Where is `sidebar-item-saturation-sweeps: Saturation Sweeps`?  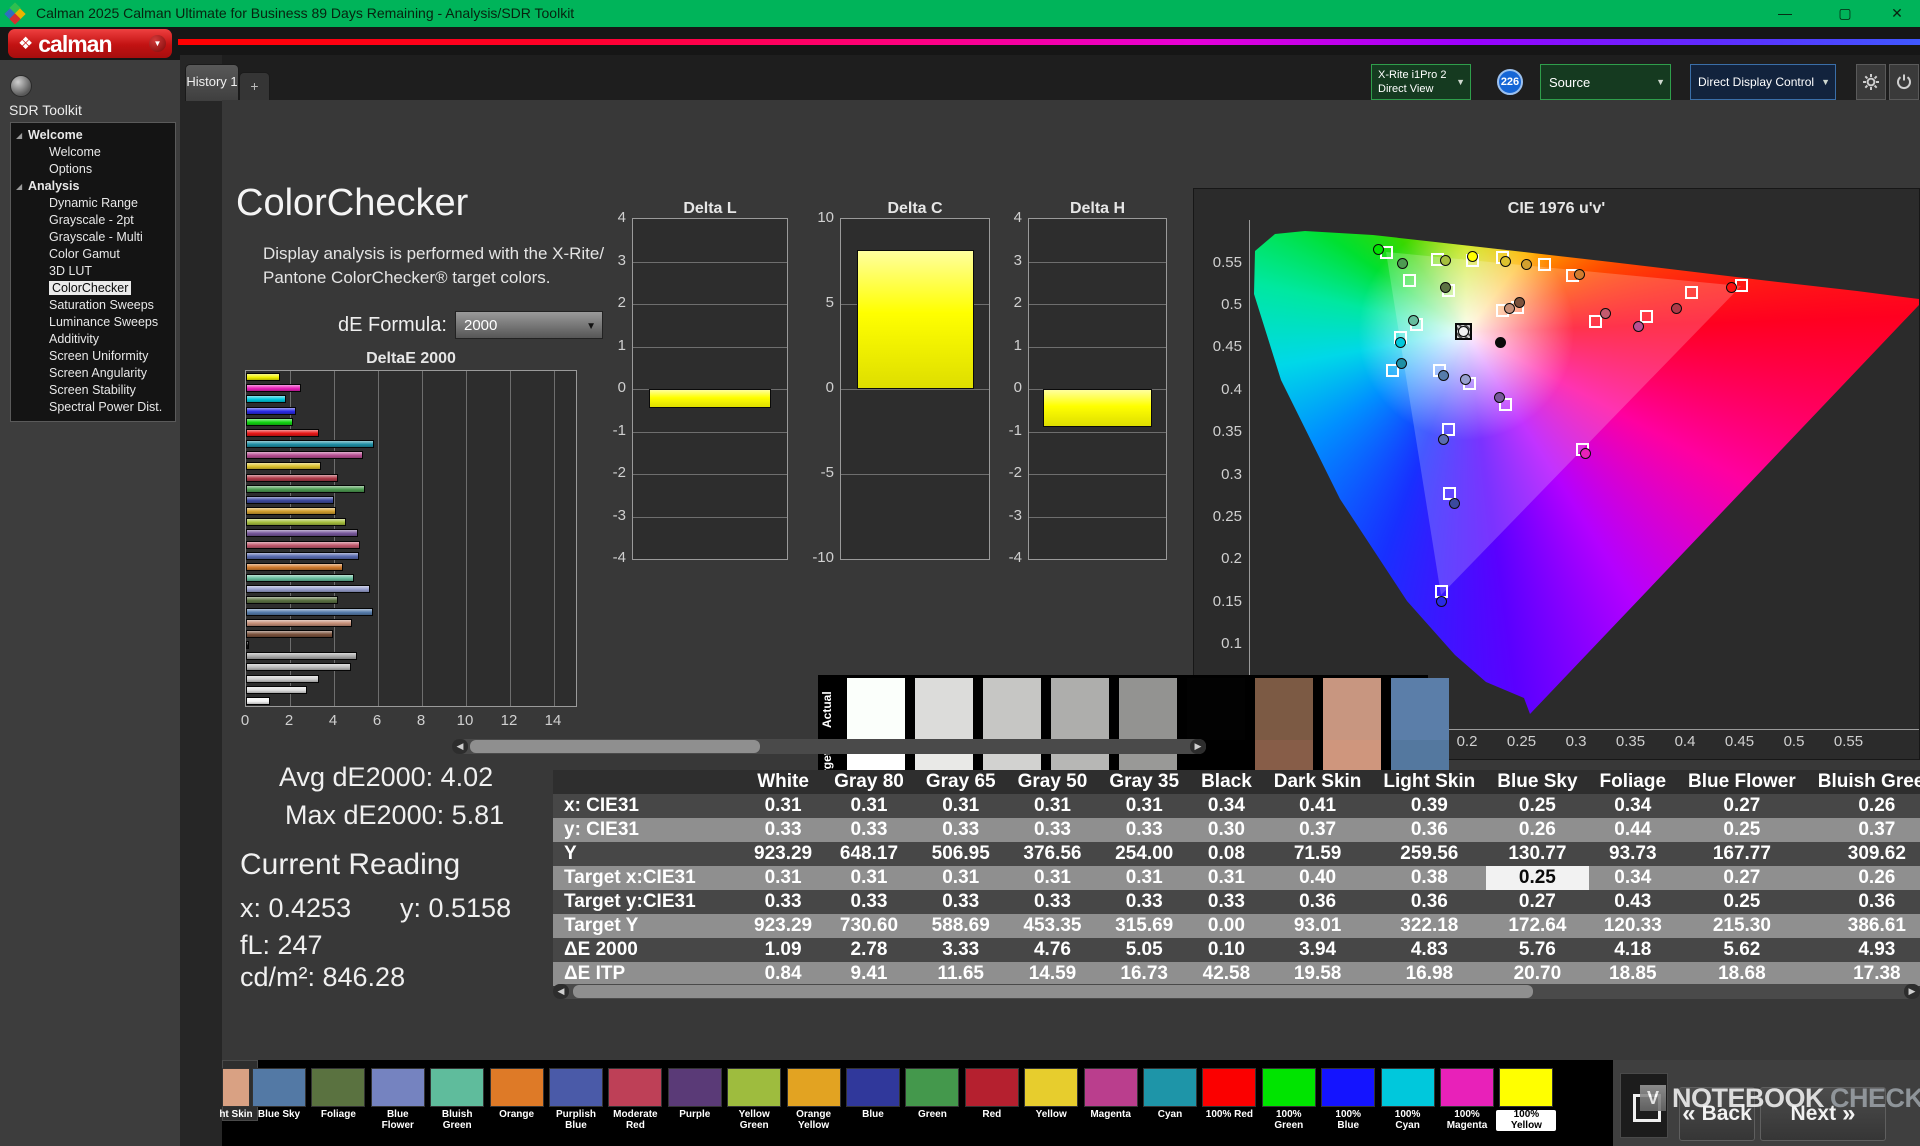 sidebar-item-saturation-sweeps: Saturation Sweeps is located at coordinates (93, 305).